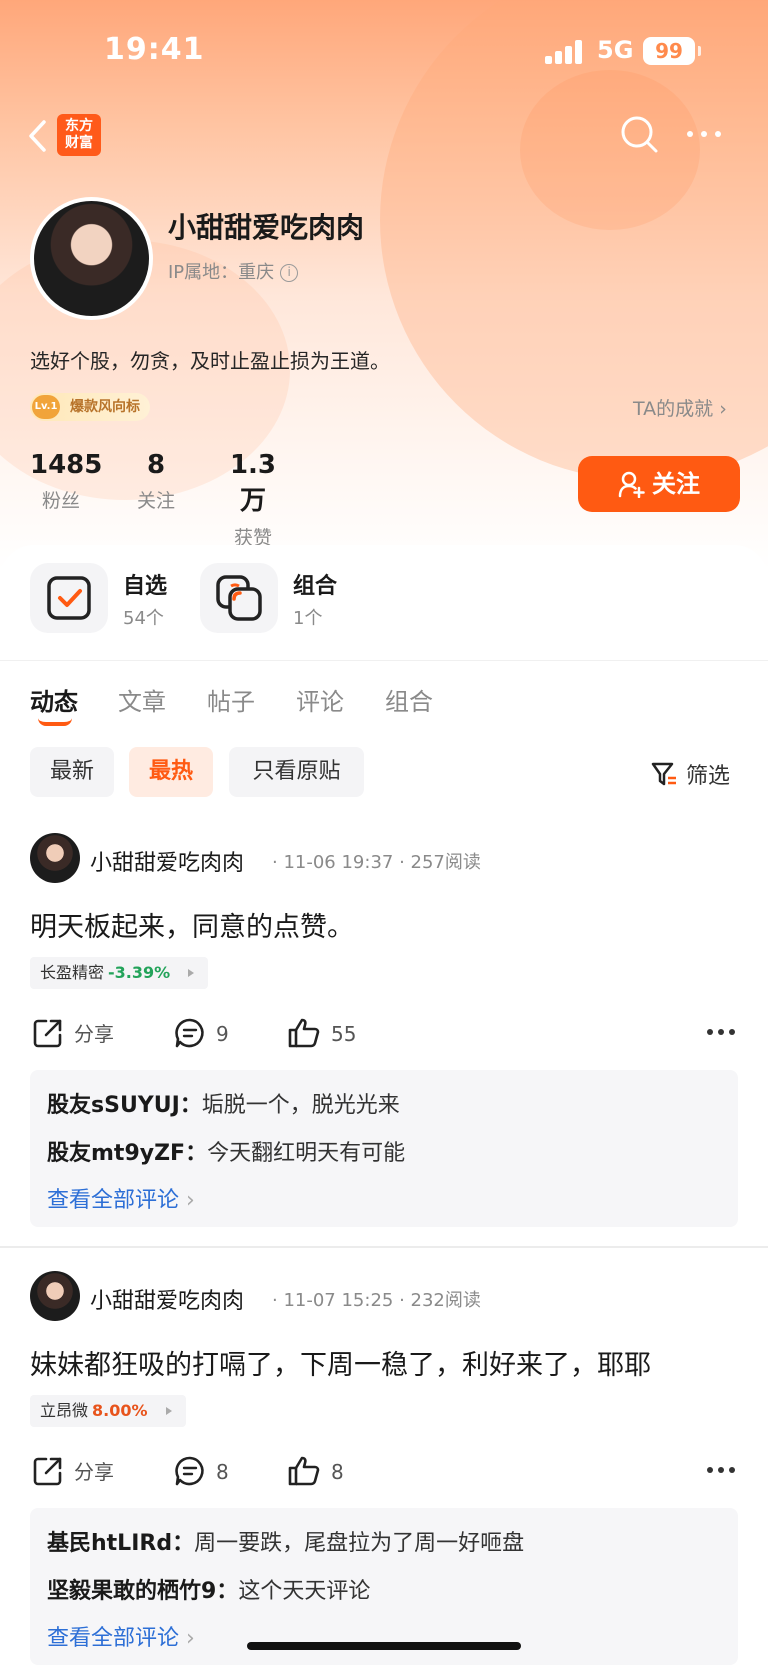 The image size is (768, 1665). Describe the element at coordinates (673, 409) in the screenshot. I see `achievements-label: TA的成就` at that location.